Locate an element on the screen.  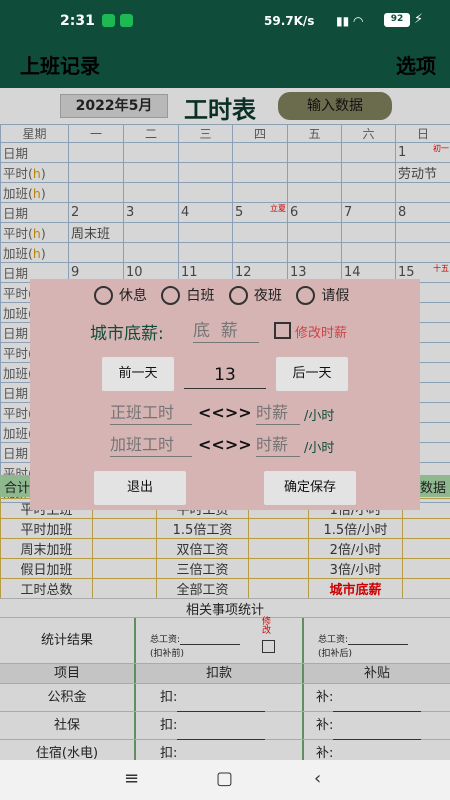
battery-icon: 92 is located at coordinates (397, 20).